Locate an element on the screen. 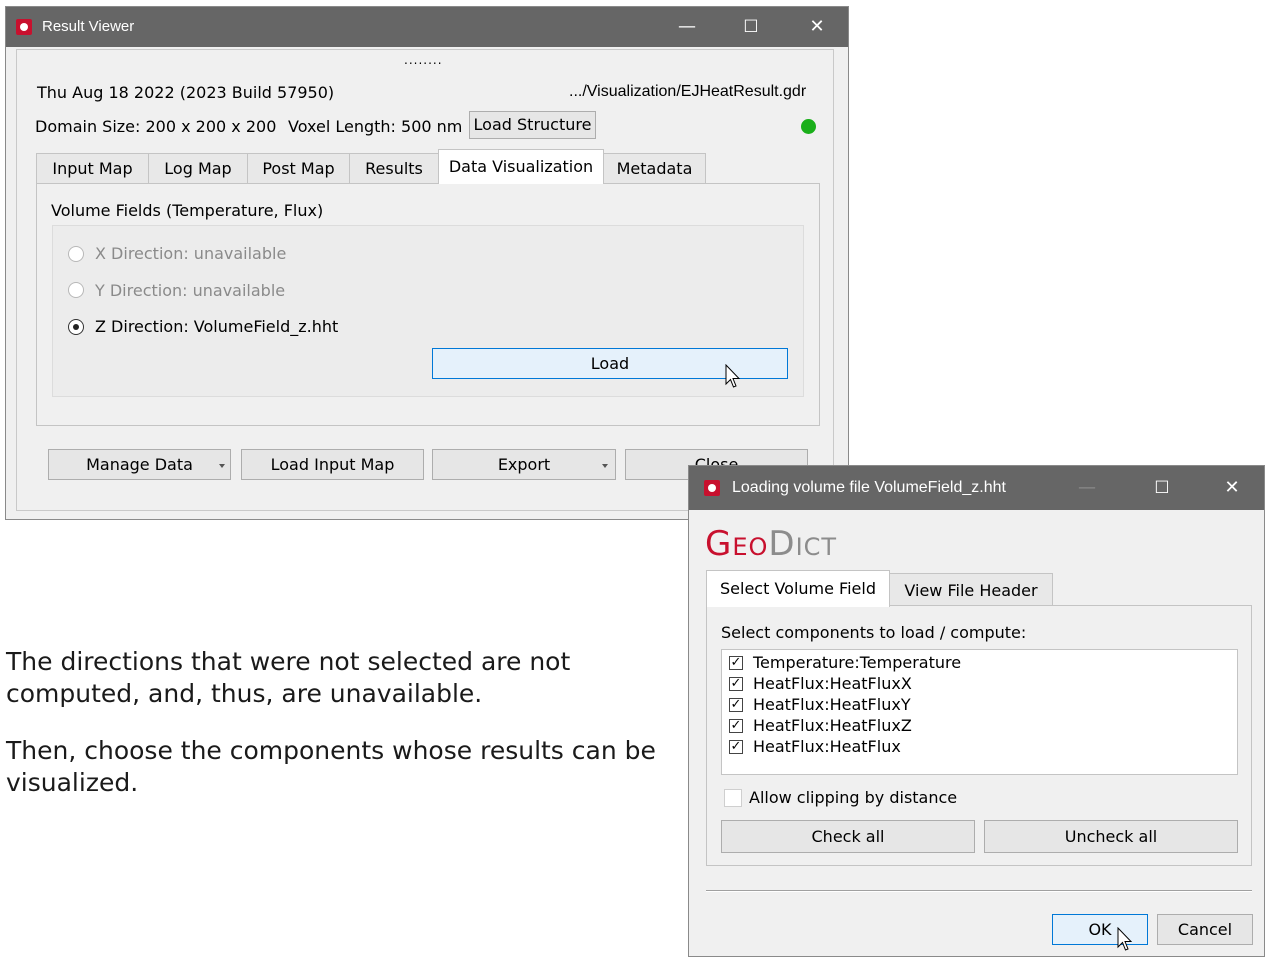  component-label: HeatFlux:HeatFluxZ is located at coordinates (832, 725).